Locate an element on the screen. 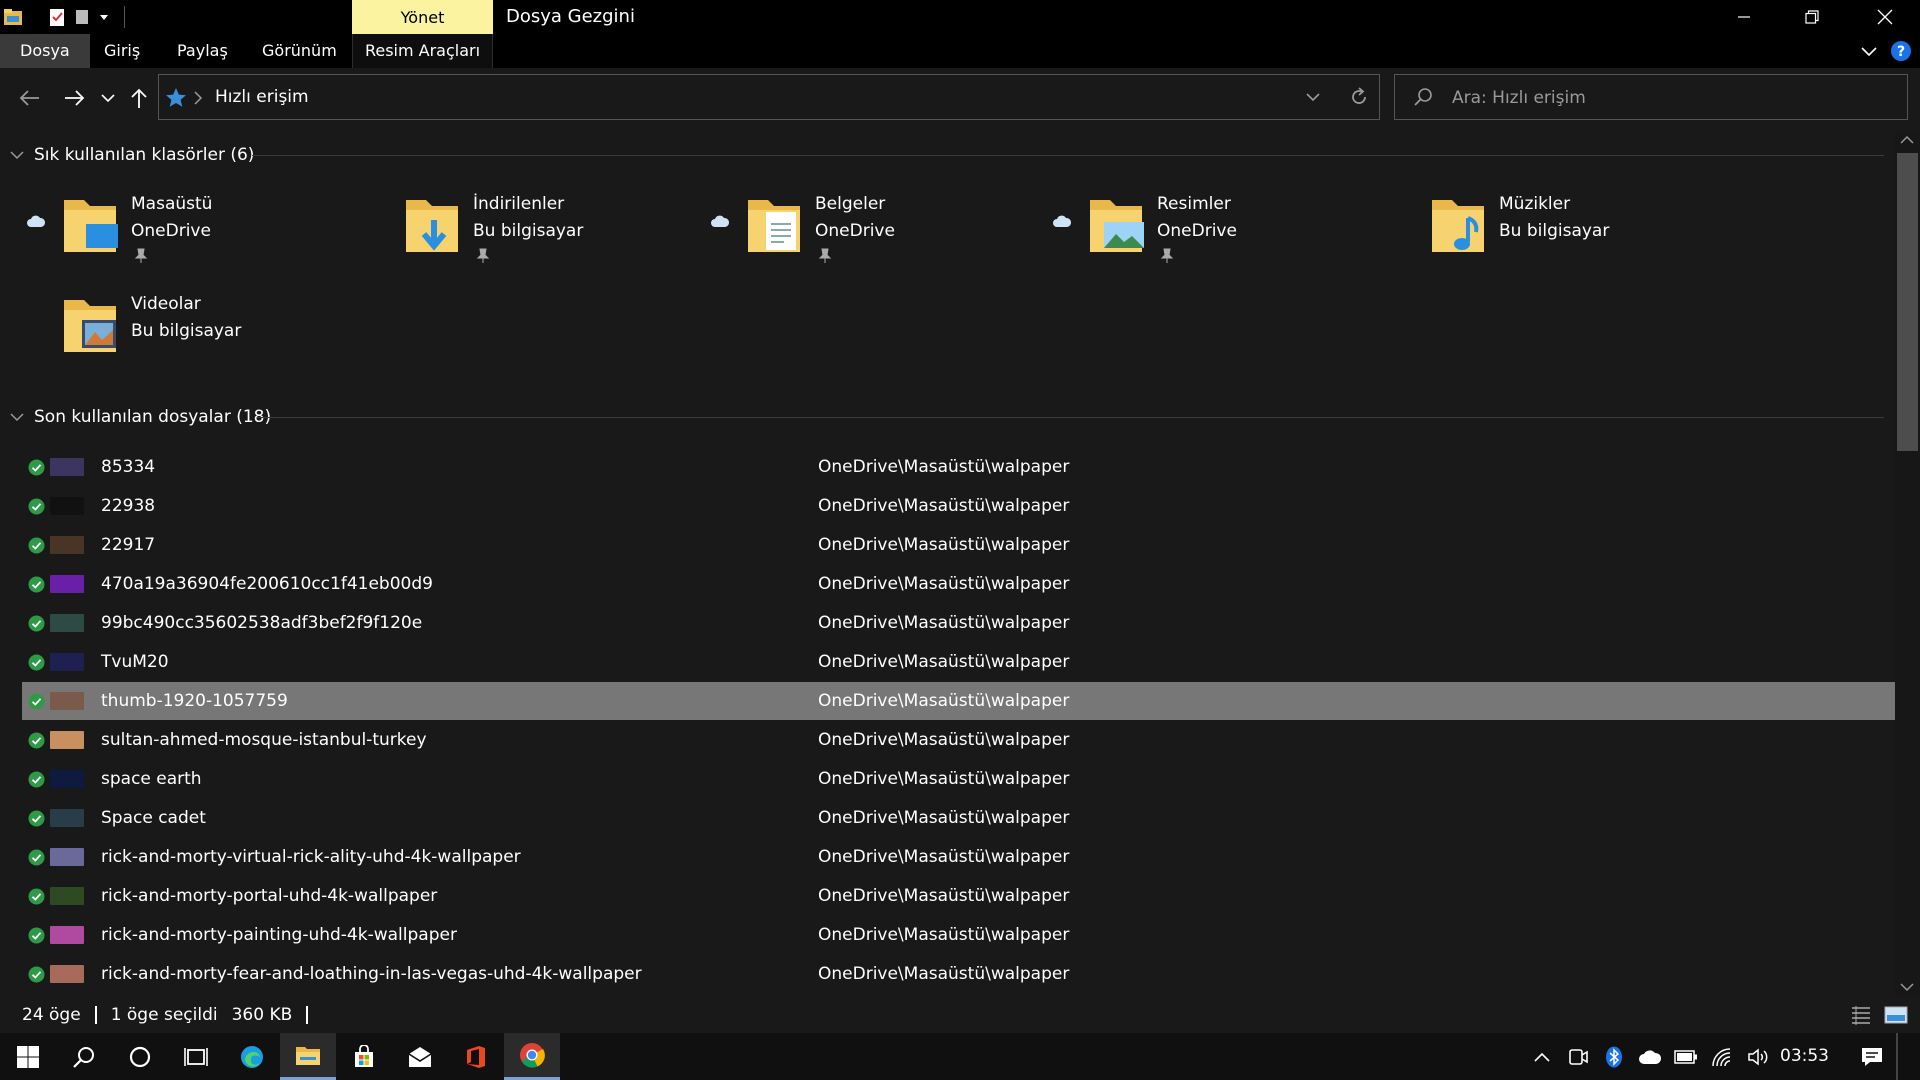  folder-tile-pictures: Resimler OneDrive is located at coordinates (1186, 222).